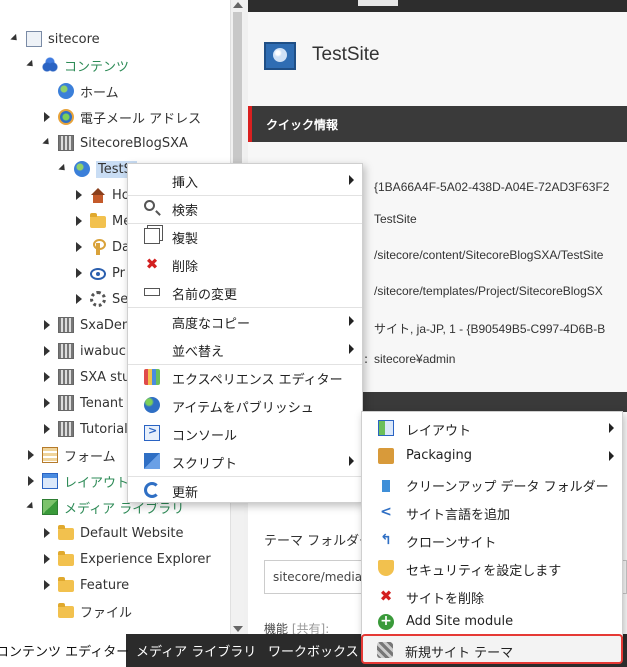 The image size is (627, 667). Describe the element at coordinates (245, 292) in the screenshot. I see `menu-item-rename: 名前の変更` at that location.